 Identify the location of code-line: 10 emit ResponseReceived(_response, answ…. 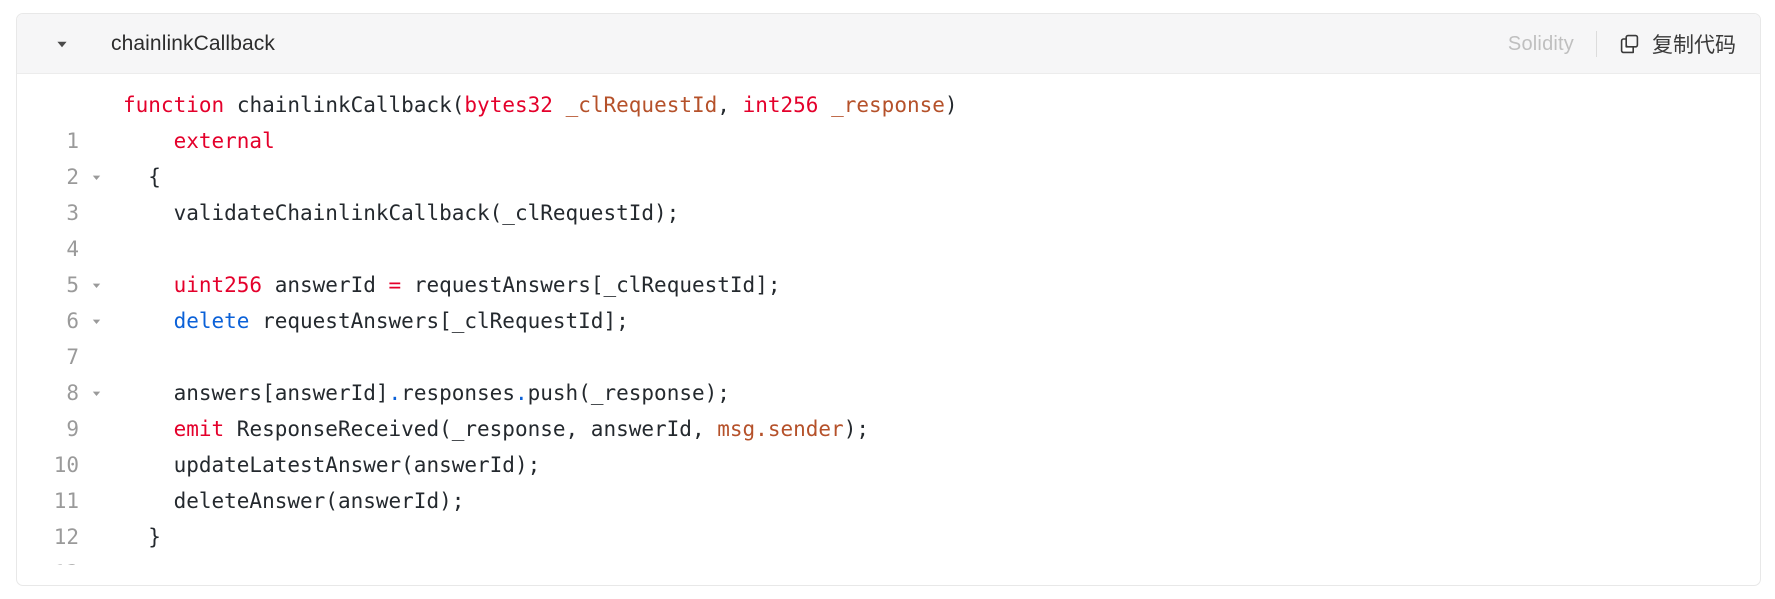
(888, 444).